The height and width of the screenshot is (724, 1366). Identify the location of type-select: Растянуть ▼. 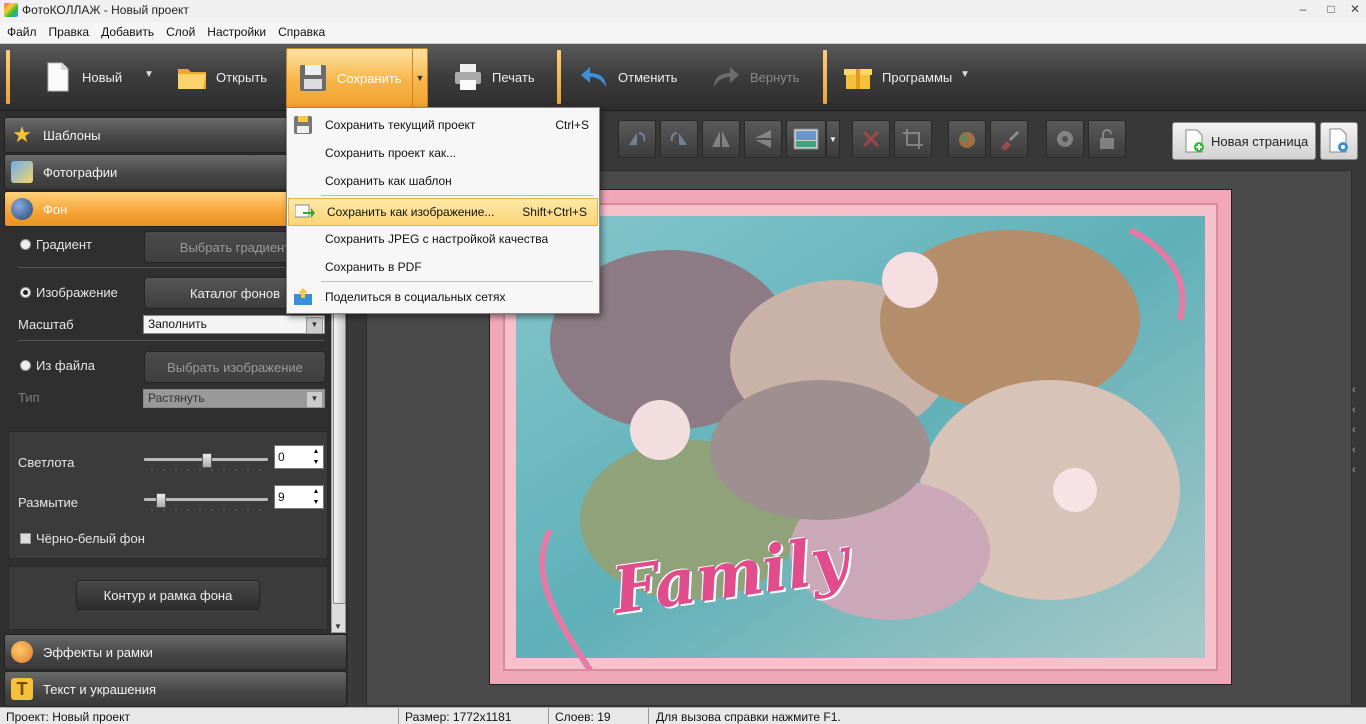
(234, 398).